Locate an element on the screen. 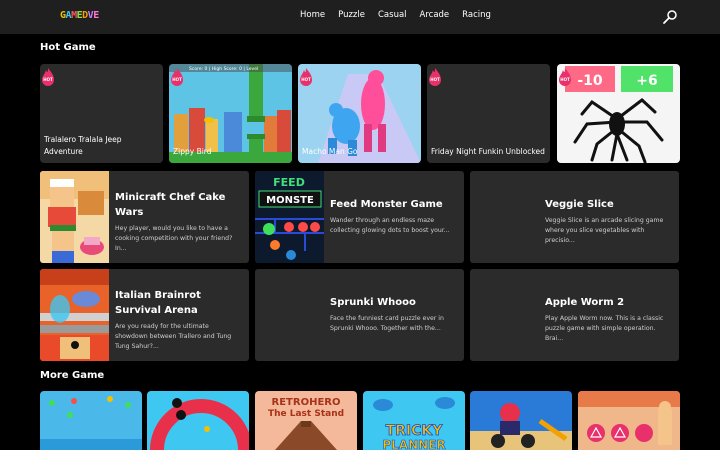 The height and width of the screenshot is (450, 720). game-thumbnail: RETROHERO The Last Stand is located at coordinates (306, 420).